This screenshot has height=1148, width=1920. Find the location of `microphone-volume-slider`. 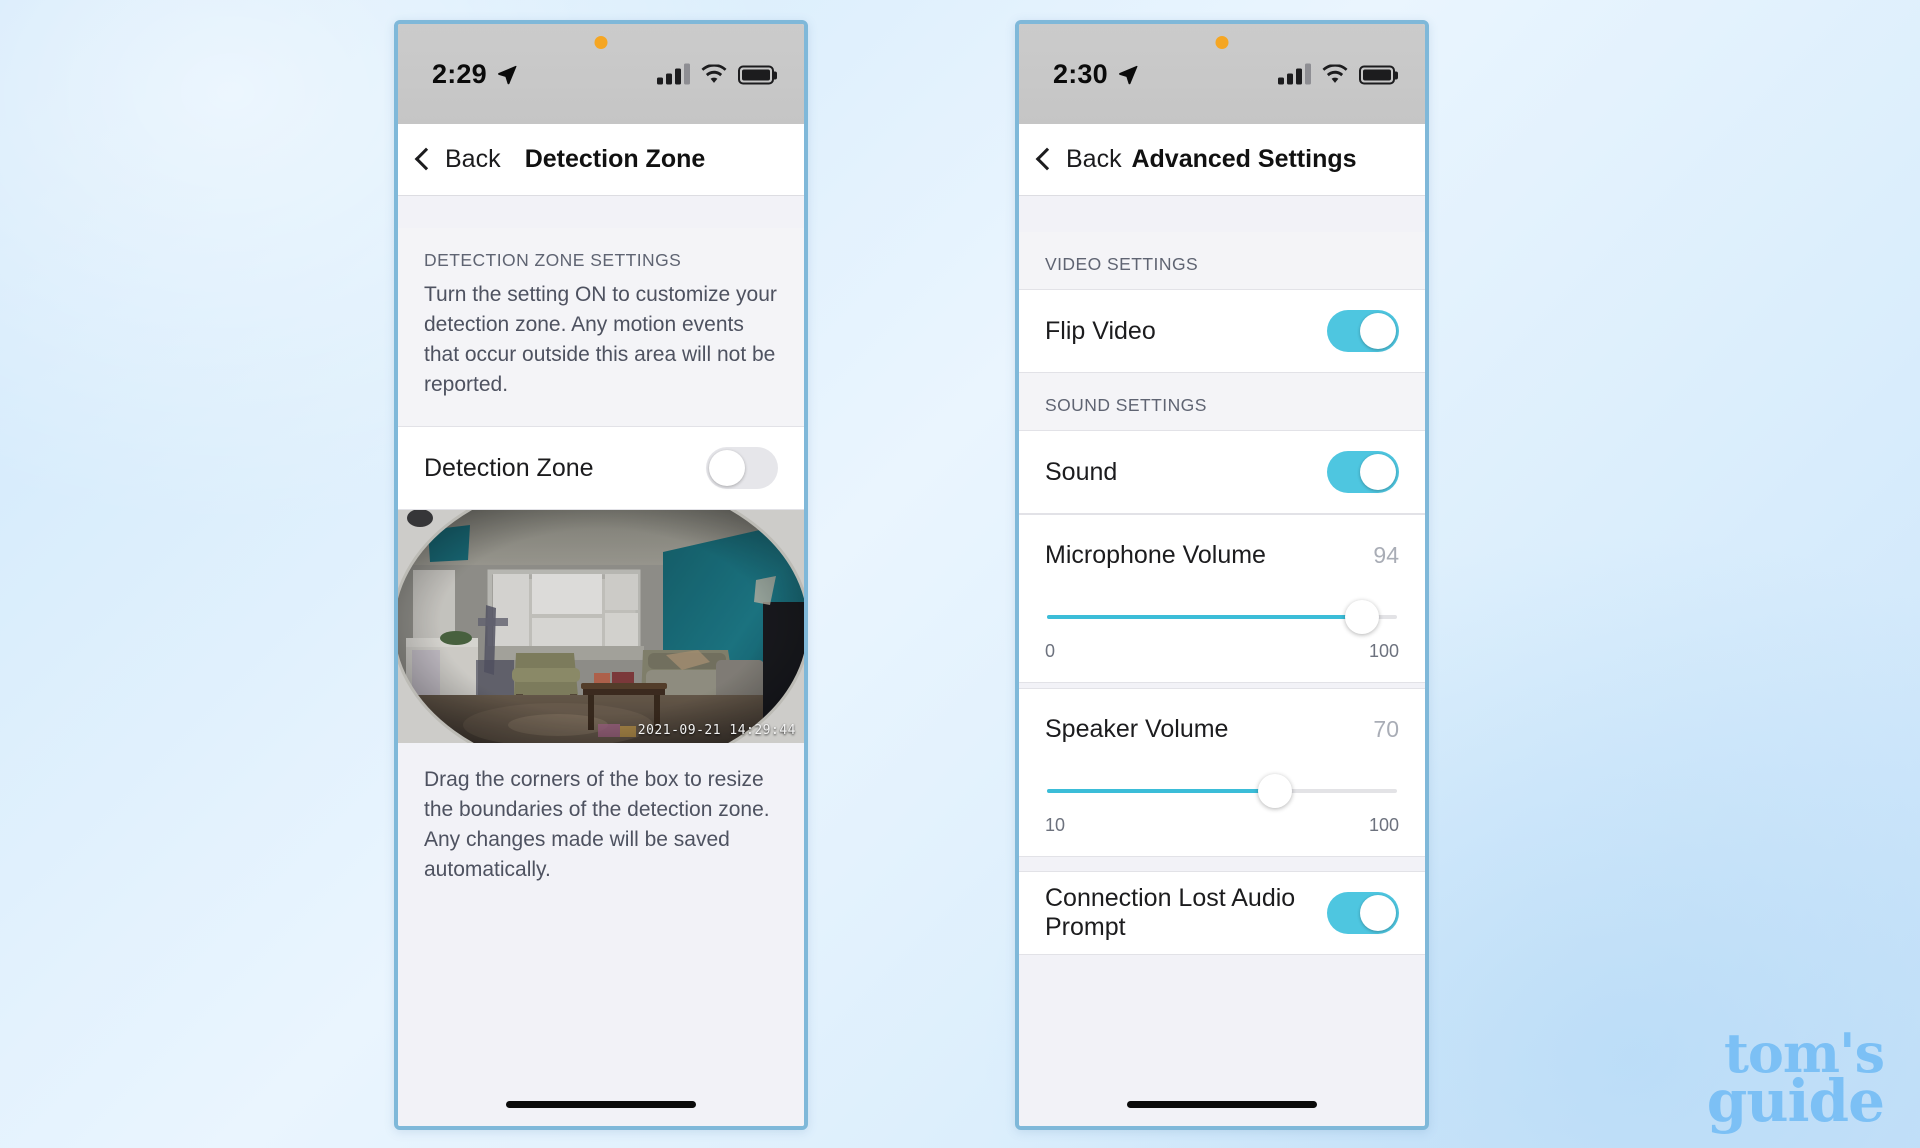

microphone-volume-slider is located at coordinates (1222, 617).